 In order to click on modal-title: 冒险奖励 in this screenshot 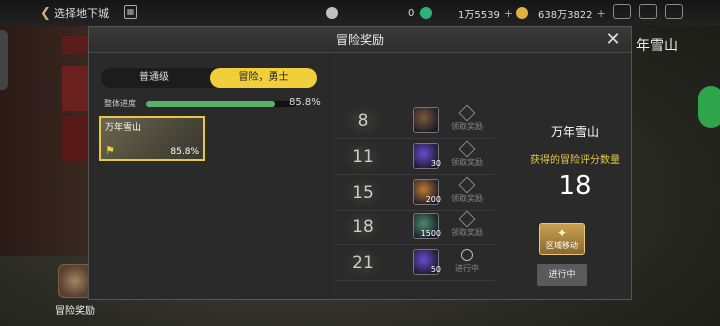, I will do `click(359, 40)`.